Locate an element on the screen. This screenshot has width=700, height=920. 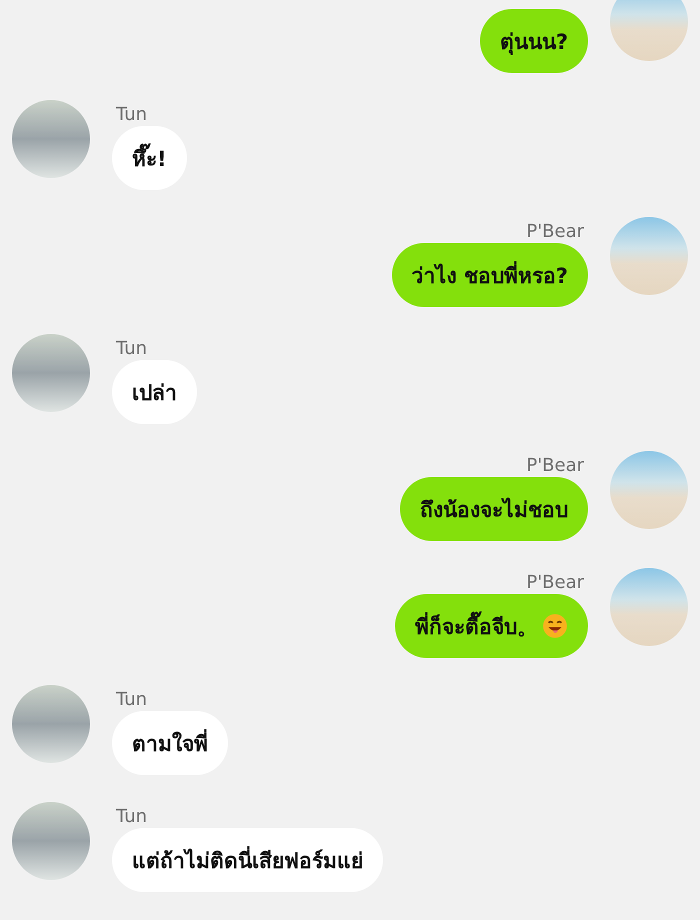
message-bubble: ตามใจพี่ is located at coordinates (170, 743).